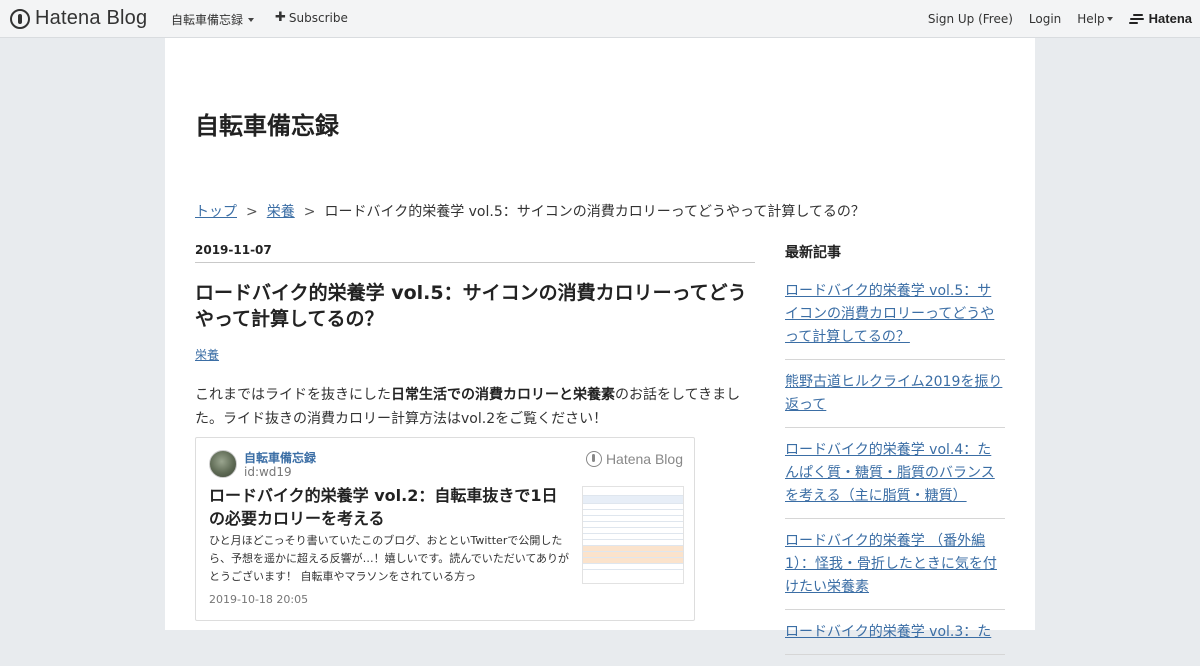 The height and width of the screenshot is (666, 1200). What do you see at coordinates (475, 354) in the screenshot?
I see `entry-category: 栄養` at bounding box center [475, 354].